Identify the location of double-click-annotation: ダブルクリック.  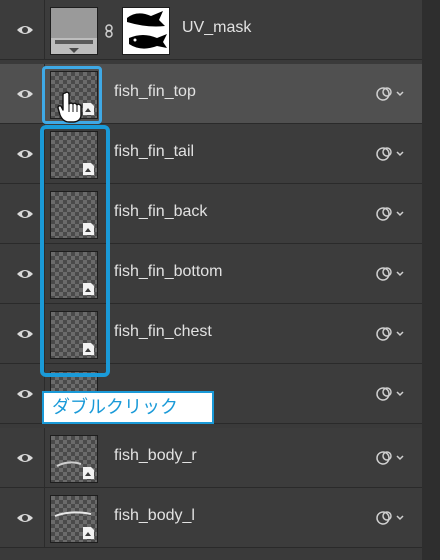
(128, 407).